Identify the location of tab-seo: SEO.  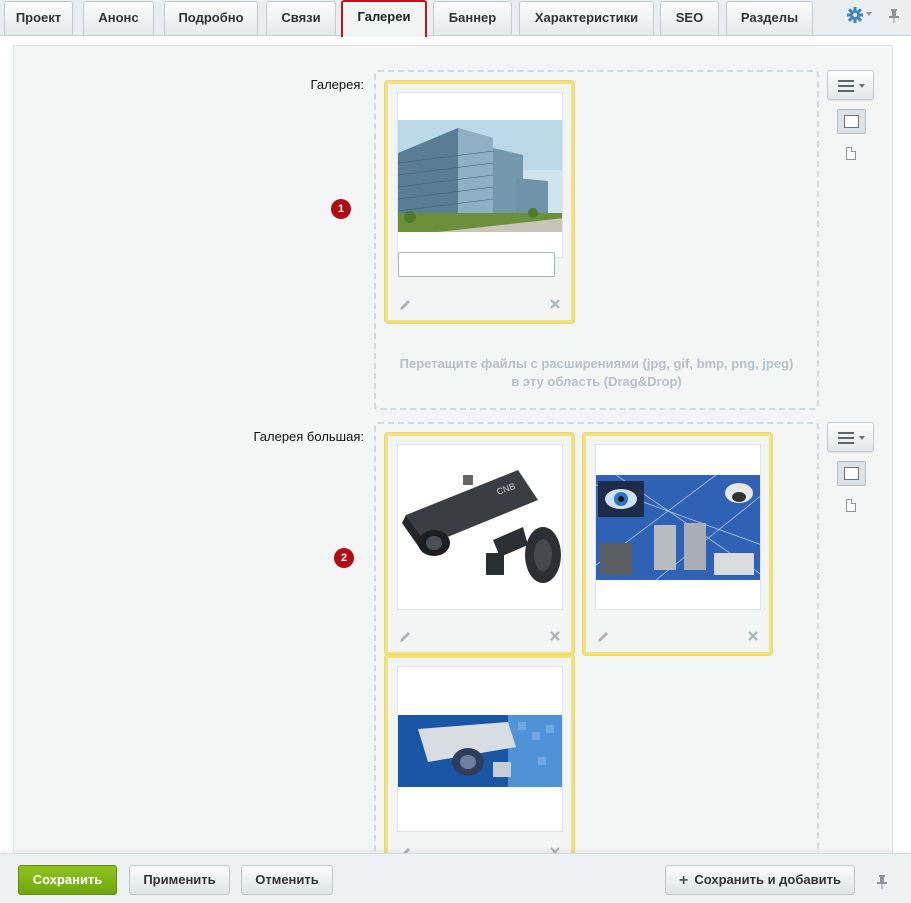
(689, 18).